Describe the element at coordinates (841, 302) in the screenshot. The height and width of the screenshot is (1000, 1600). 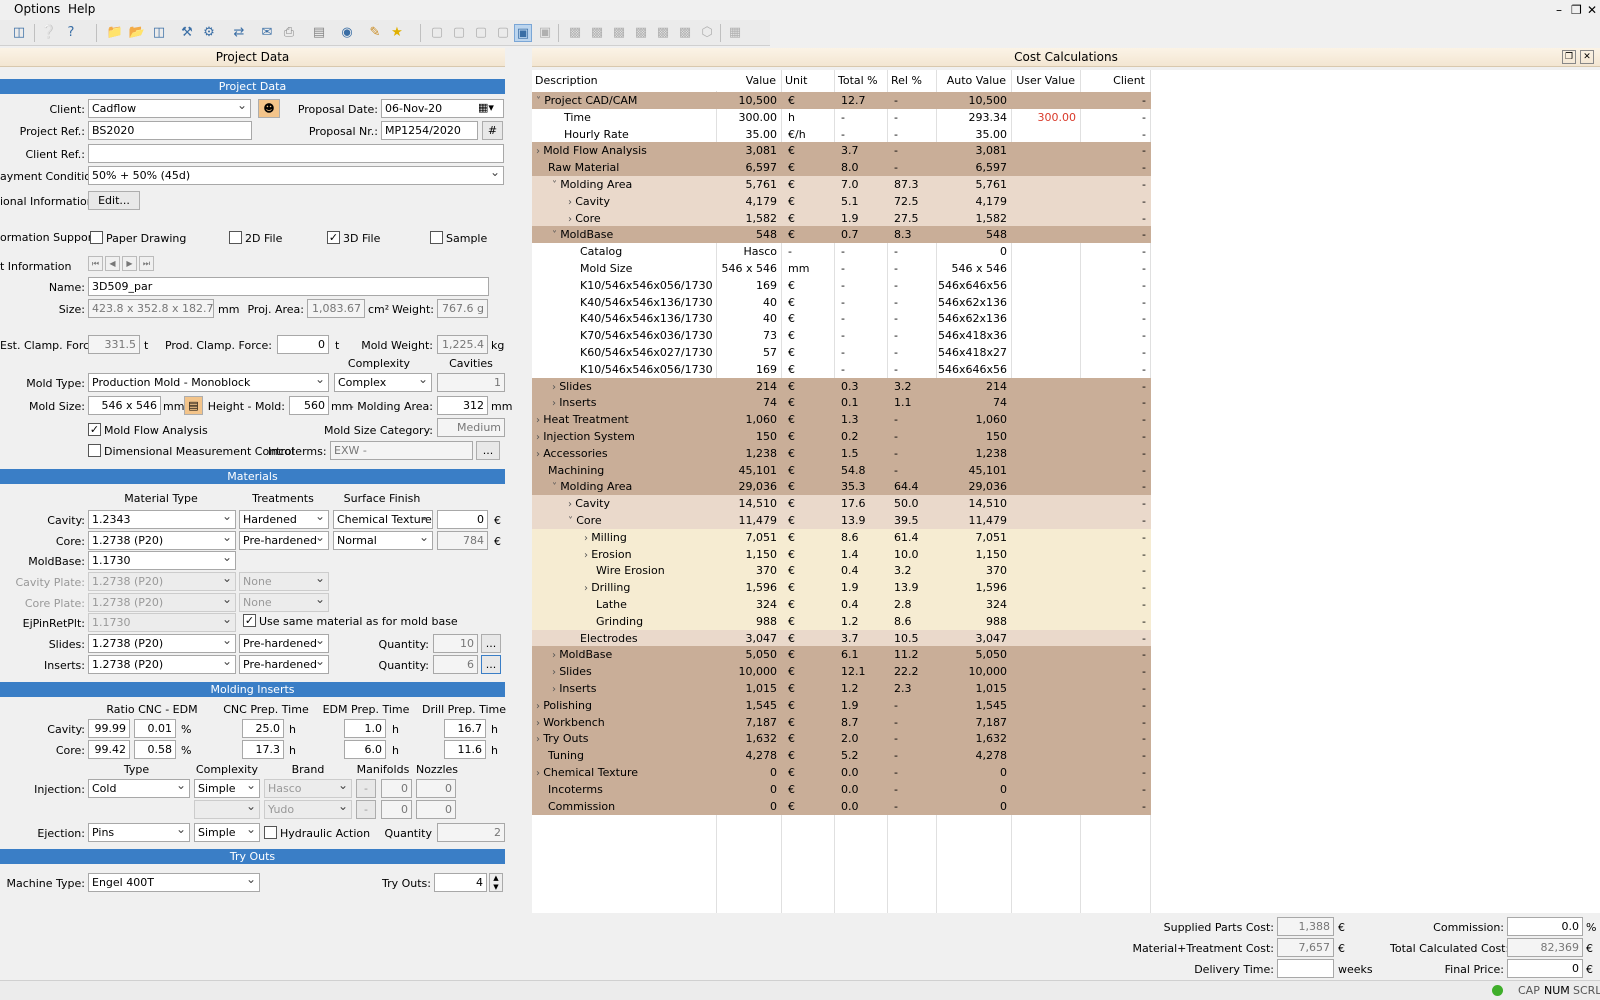
I see `cost-row: K40/546x546x136/1730 40 € - - 546x62x136 -` at that location.